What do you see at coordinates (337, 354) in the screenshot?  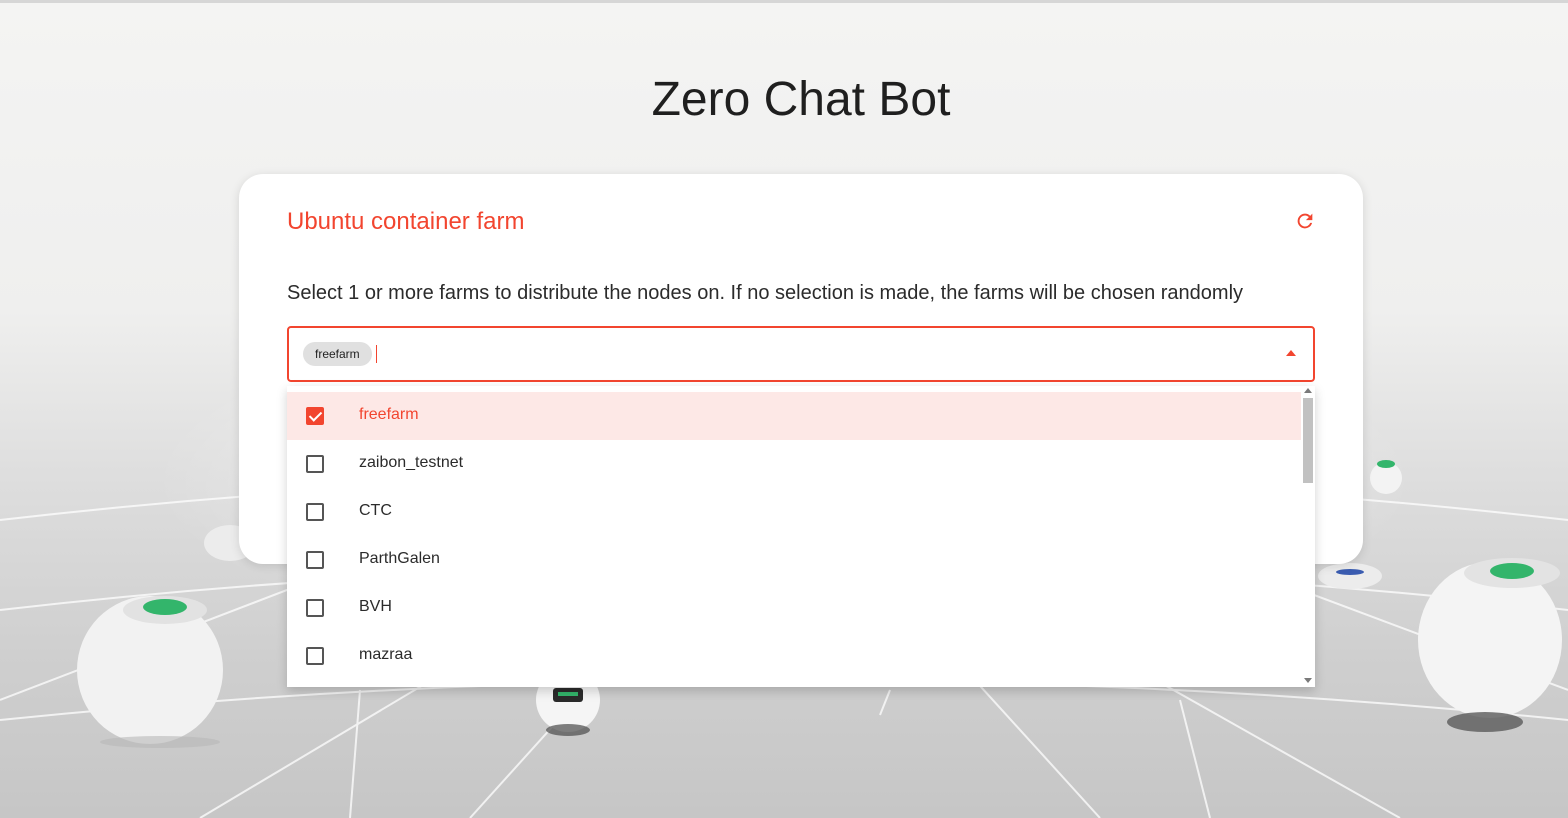 I see `selected-farm-chip: freefarm` at bounding box center [337, 354].